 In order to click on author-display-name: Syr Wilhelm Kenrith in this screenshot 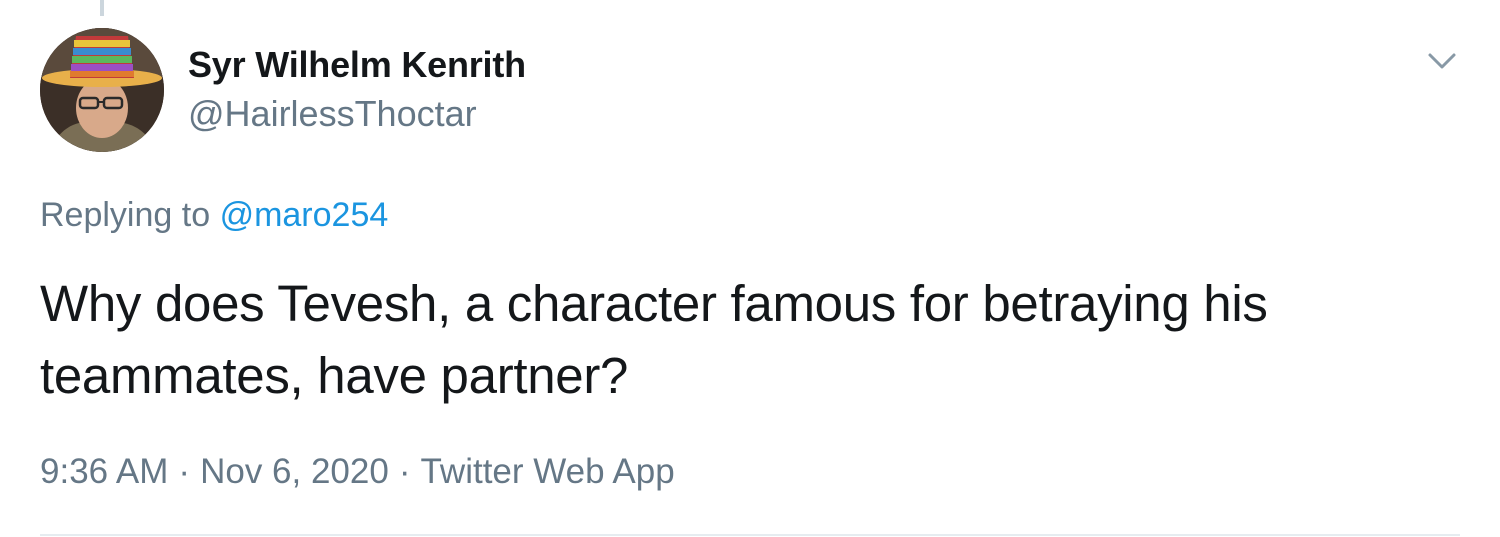, I will do `click(357, 65)`.